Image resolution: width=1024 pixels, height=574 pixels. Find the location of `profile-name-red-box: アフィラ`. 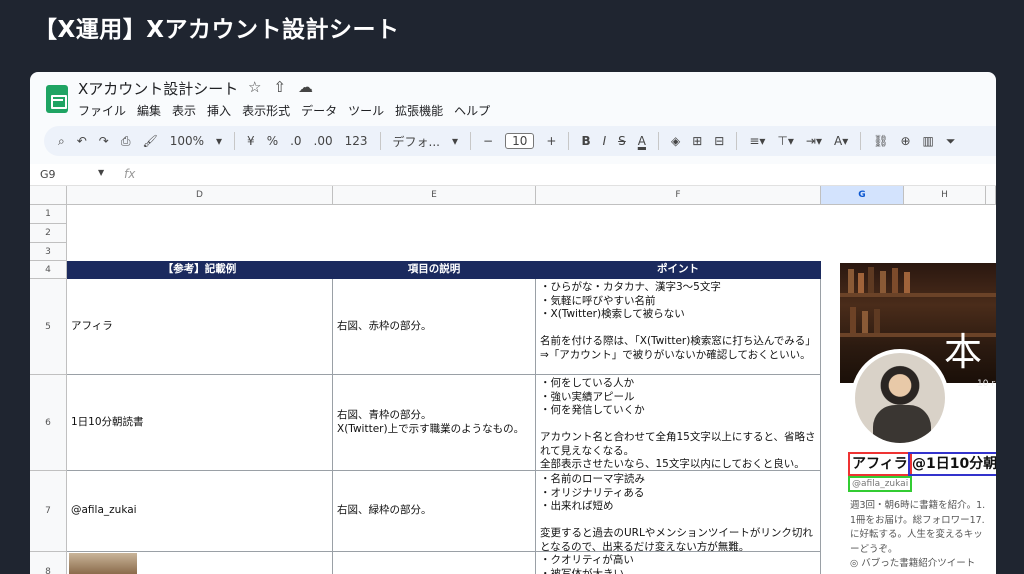

profile-name-red-box: アフィラ is located at coordinates (880, 464).